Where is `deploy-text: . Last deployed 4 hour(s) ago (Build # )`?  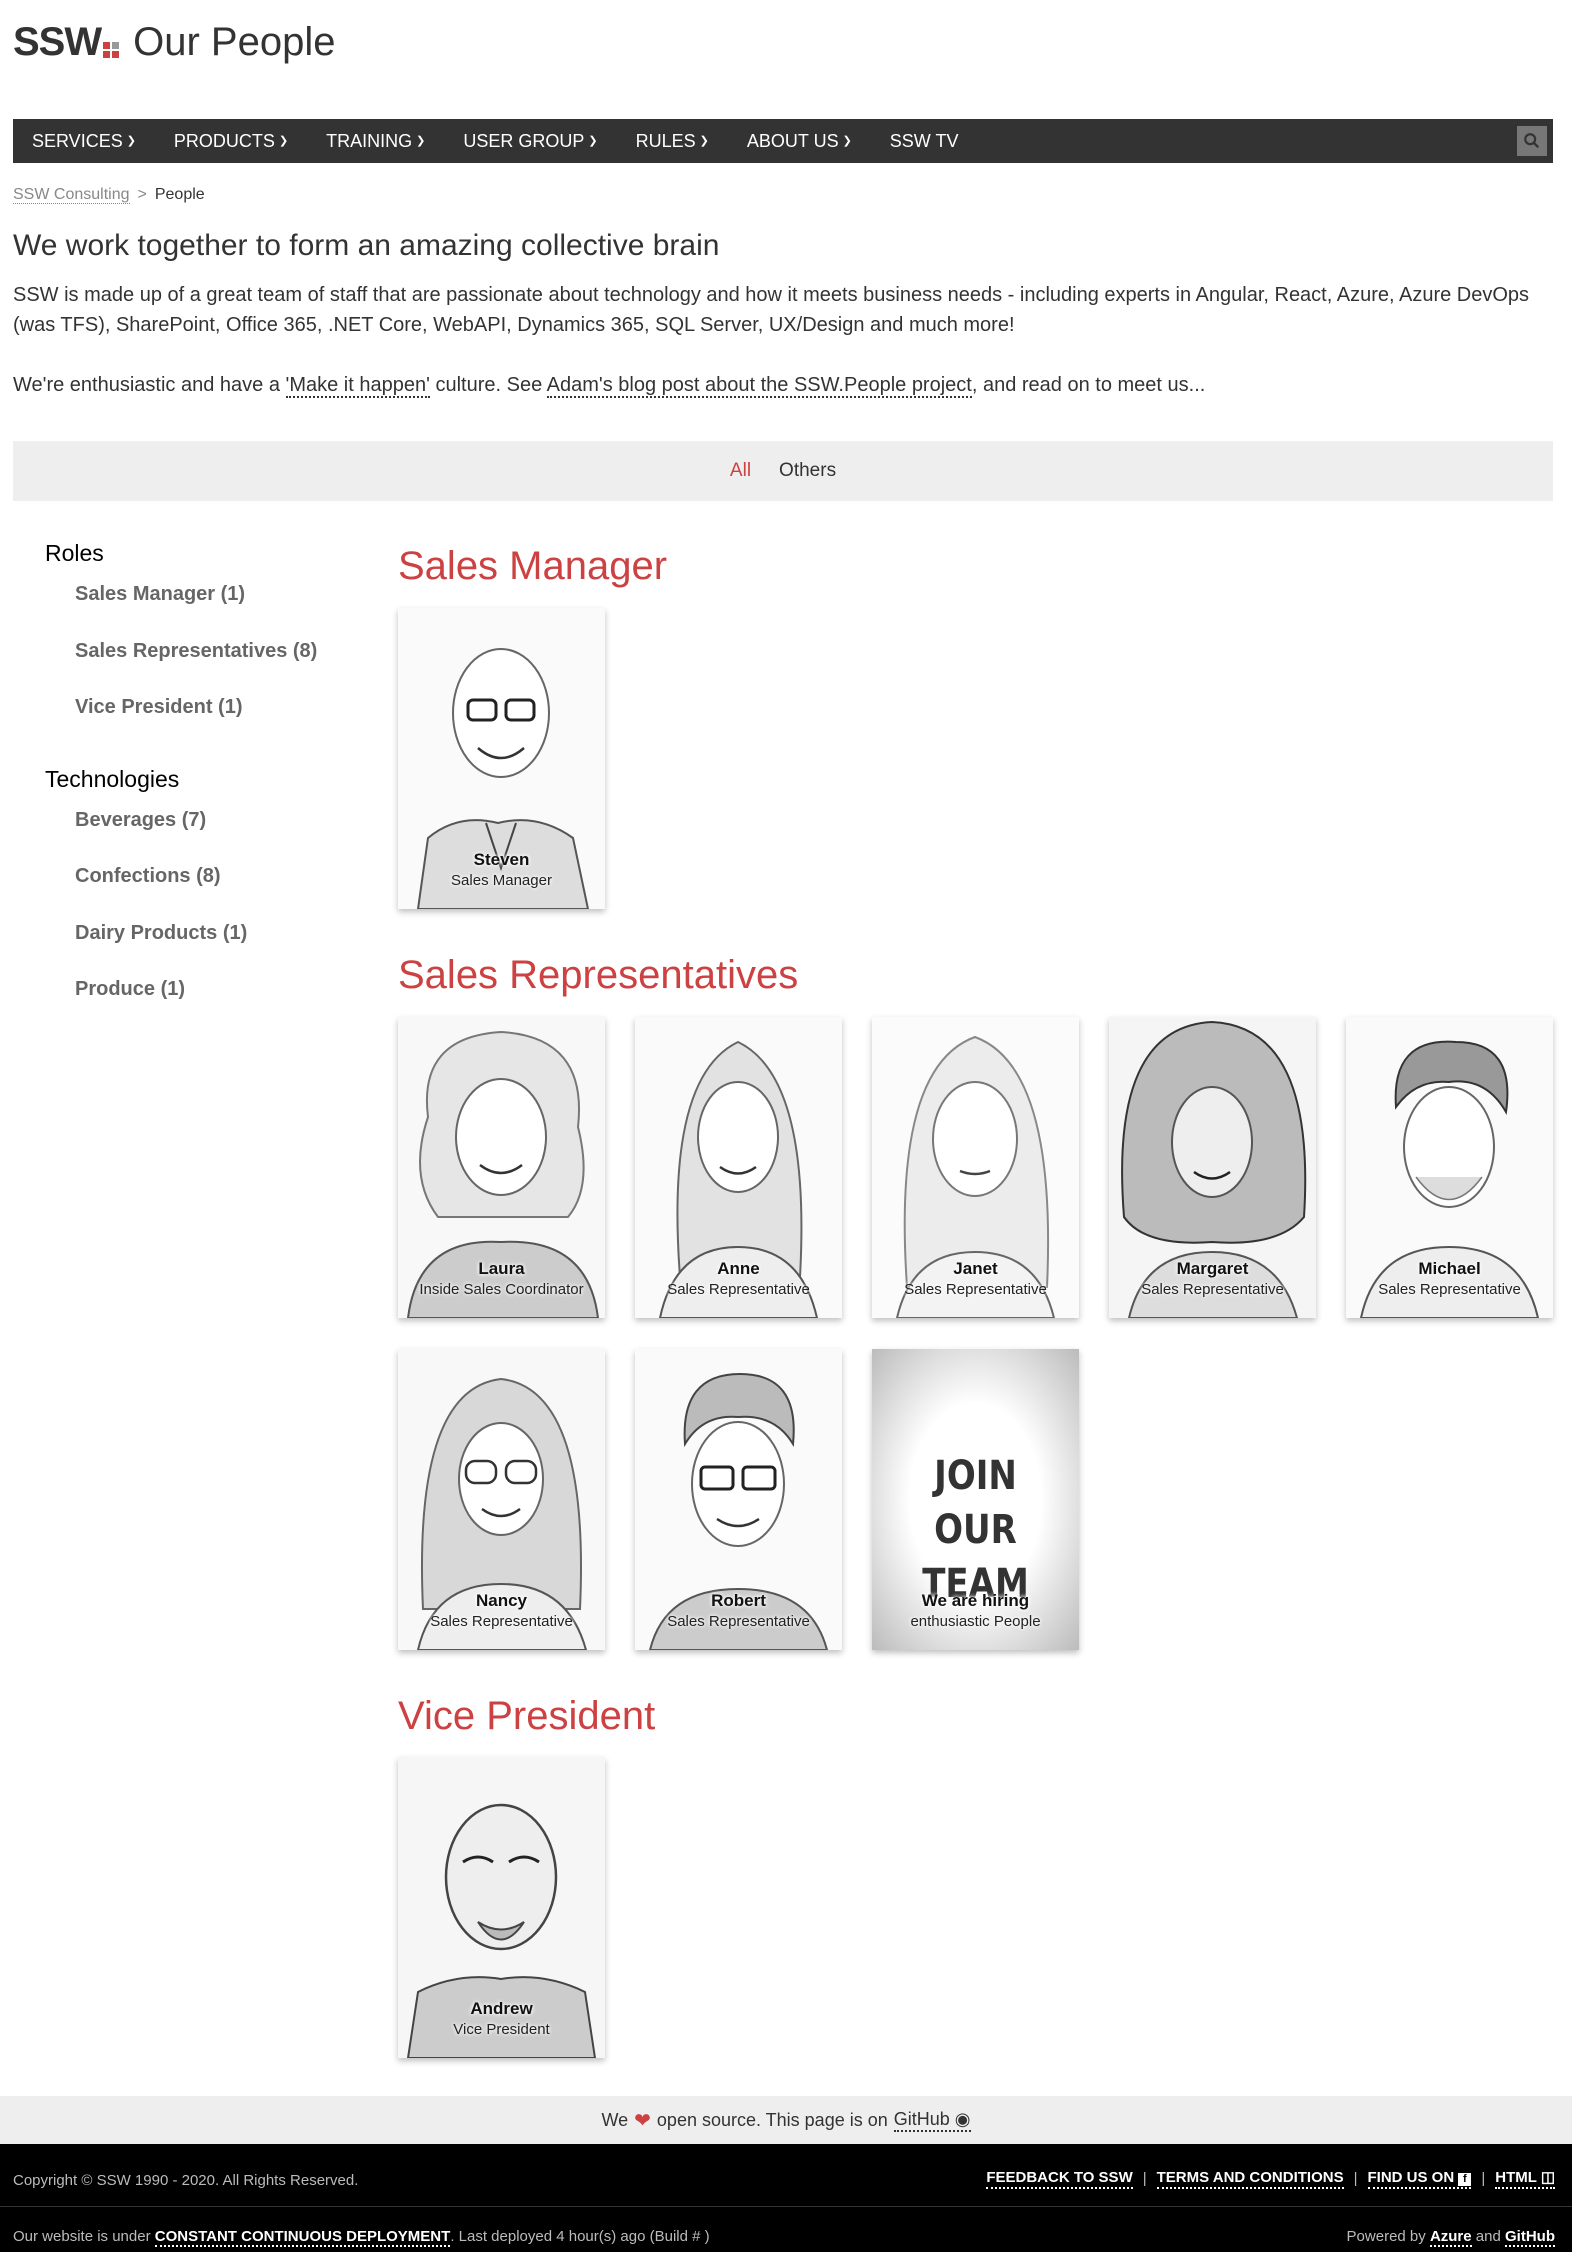 deploy-text: . Last deployed 4 hour(s) ago (Build # ) is located at coordinates (580, 2236).